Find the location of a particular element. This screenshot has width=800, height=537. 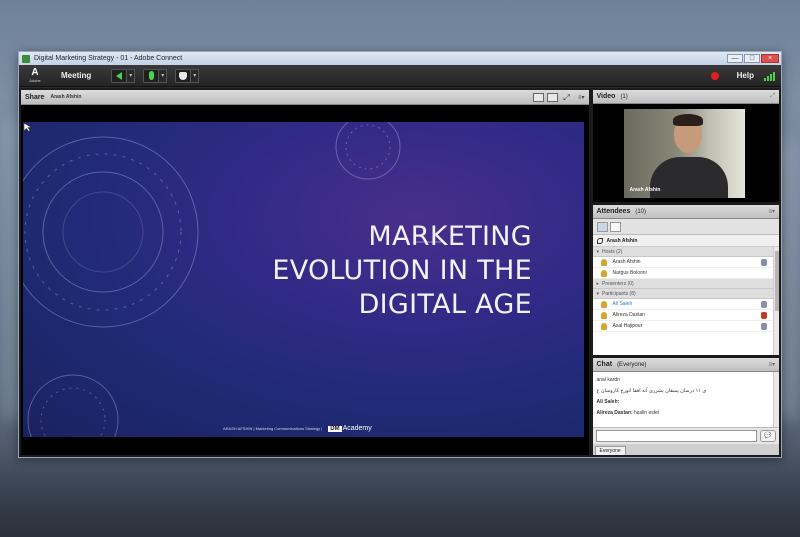

chat-message: Ali Saleh: is located at coordinates (608, 402).